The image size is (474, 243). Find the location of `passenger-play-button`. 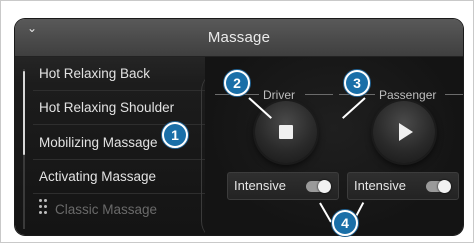

passenger-play-button is located at coordinates (404, 132).